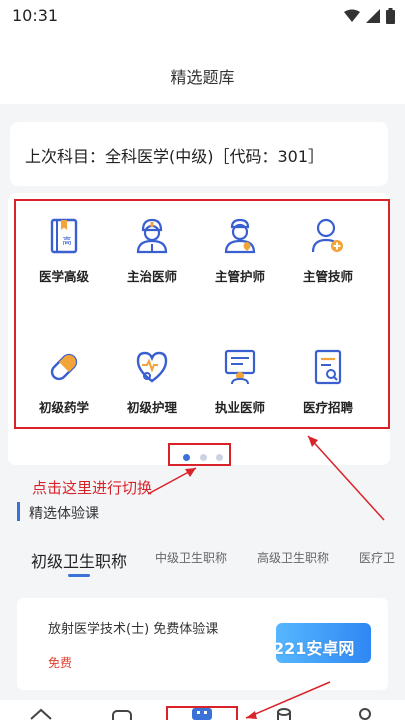 Image resolution: width=405 pixels, height=720 pixels. Describe the element at coordinates (365, 714) in the screenshot. I see `profile-icon` at that location.